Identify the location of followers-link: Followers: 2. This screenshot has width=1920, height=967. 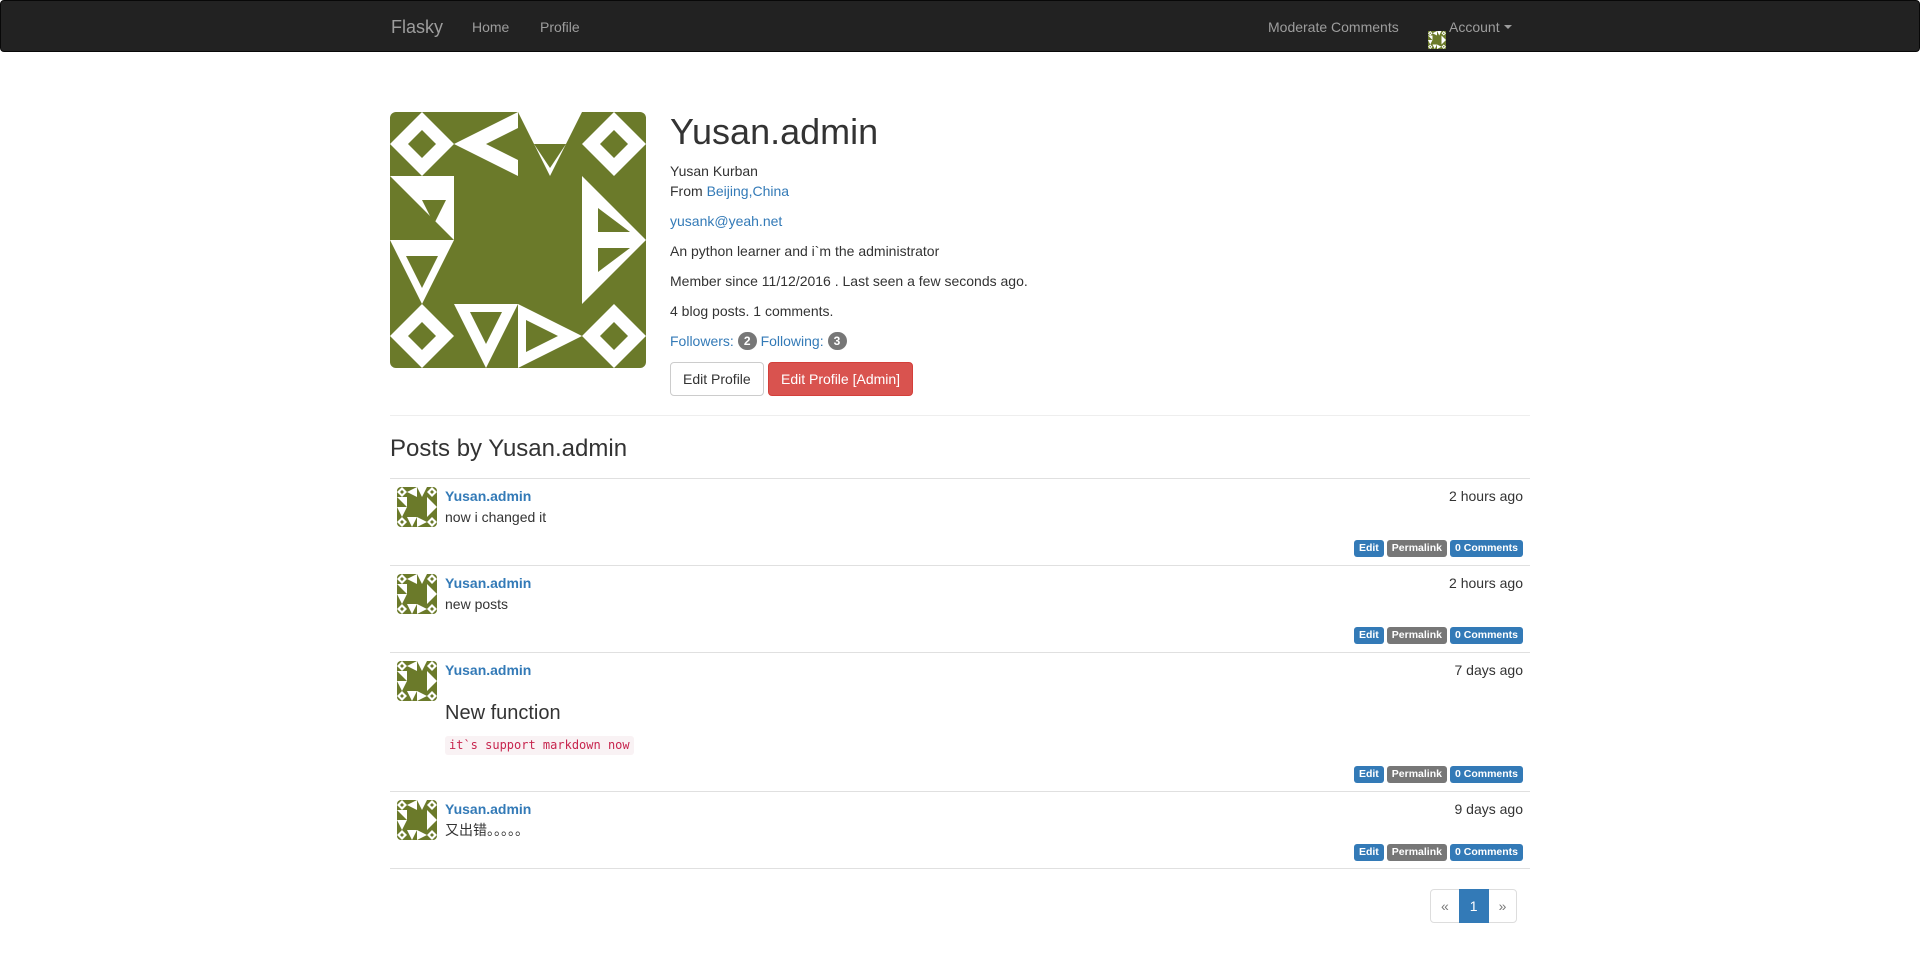
(713, 341).